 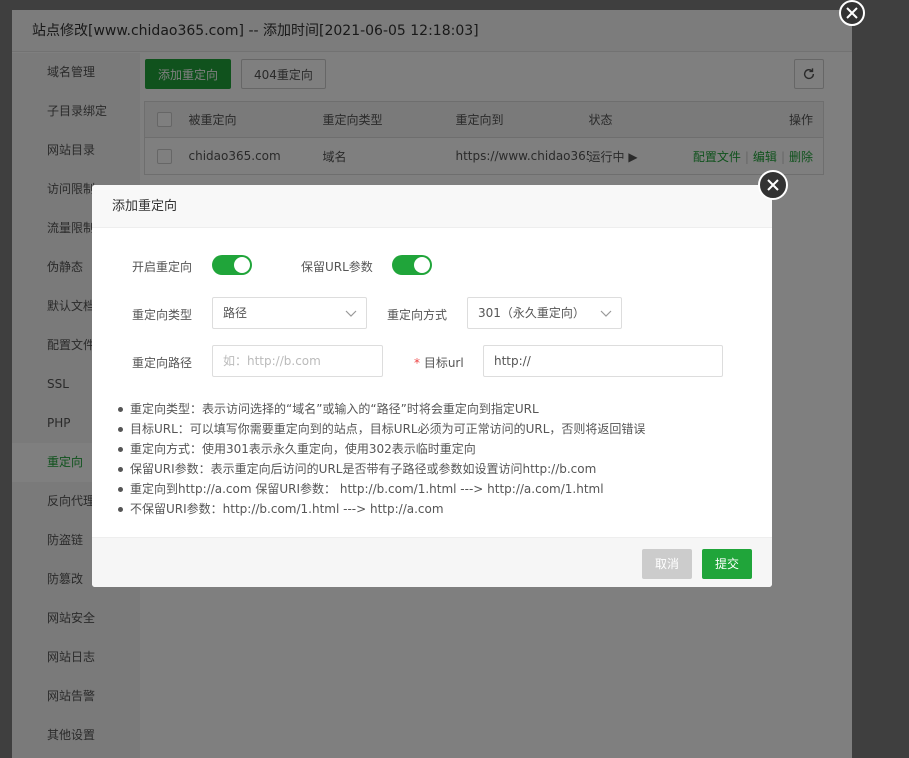 What do you see at coordinates (162, 363) in the screenshot?
I see `redirect-path-label: 重定向路径` at bounding box center [162, 363].